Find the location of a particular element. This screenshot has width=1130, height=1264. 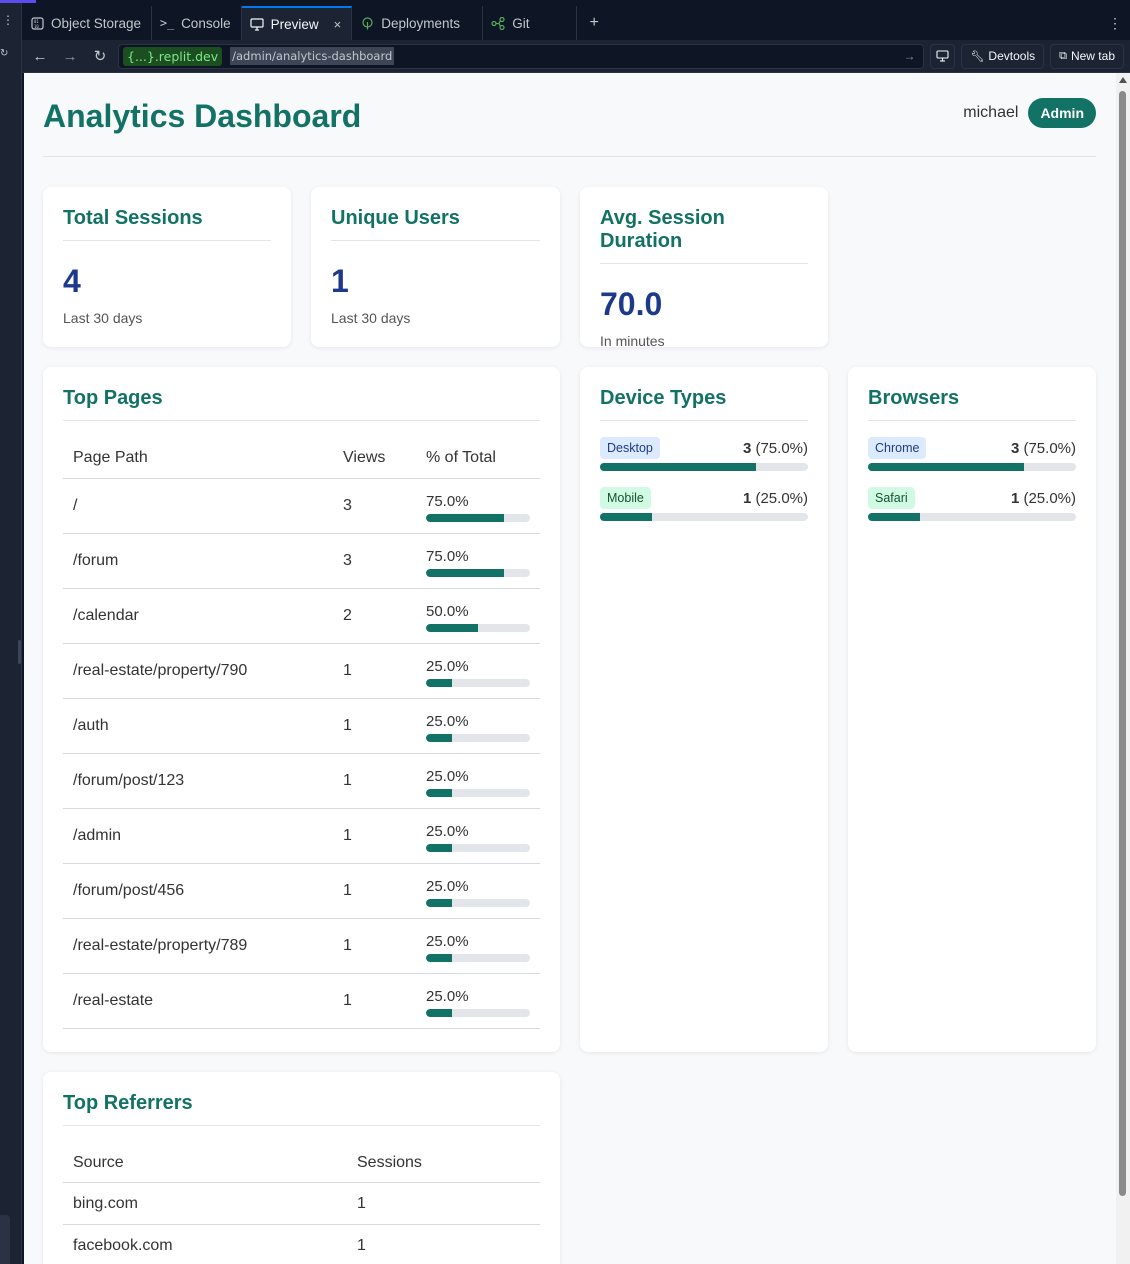

forward-arrow-icon: → is located at coordinates (70, 56).